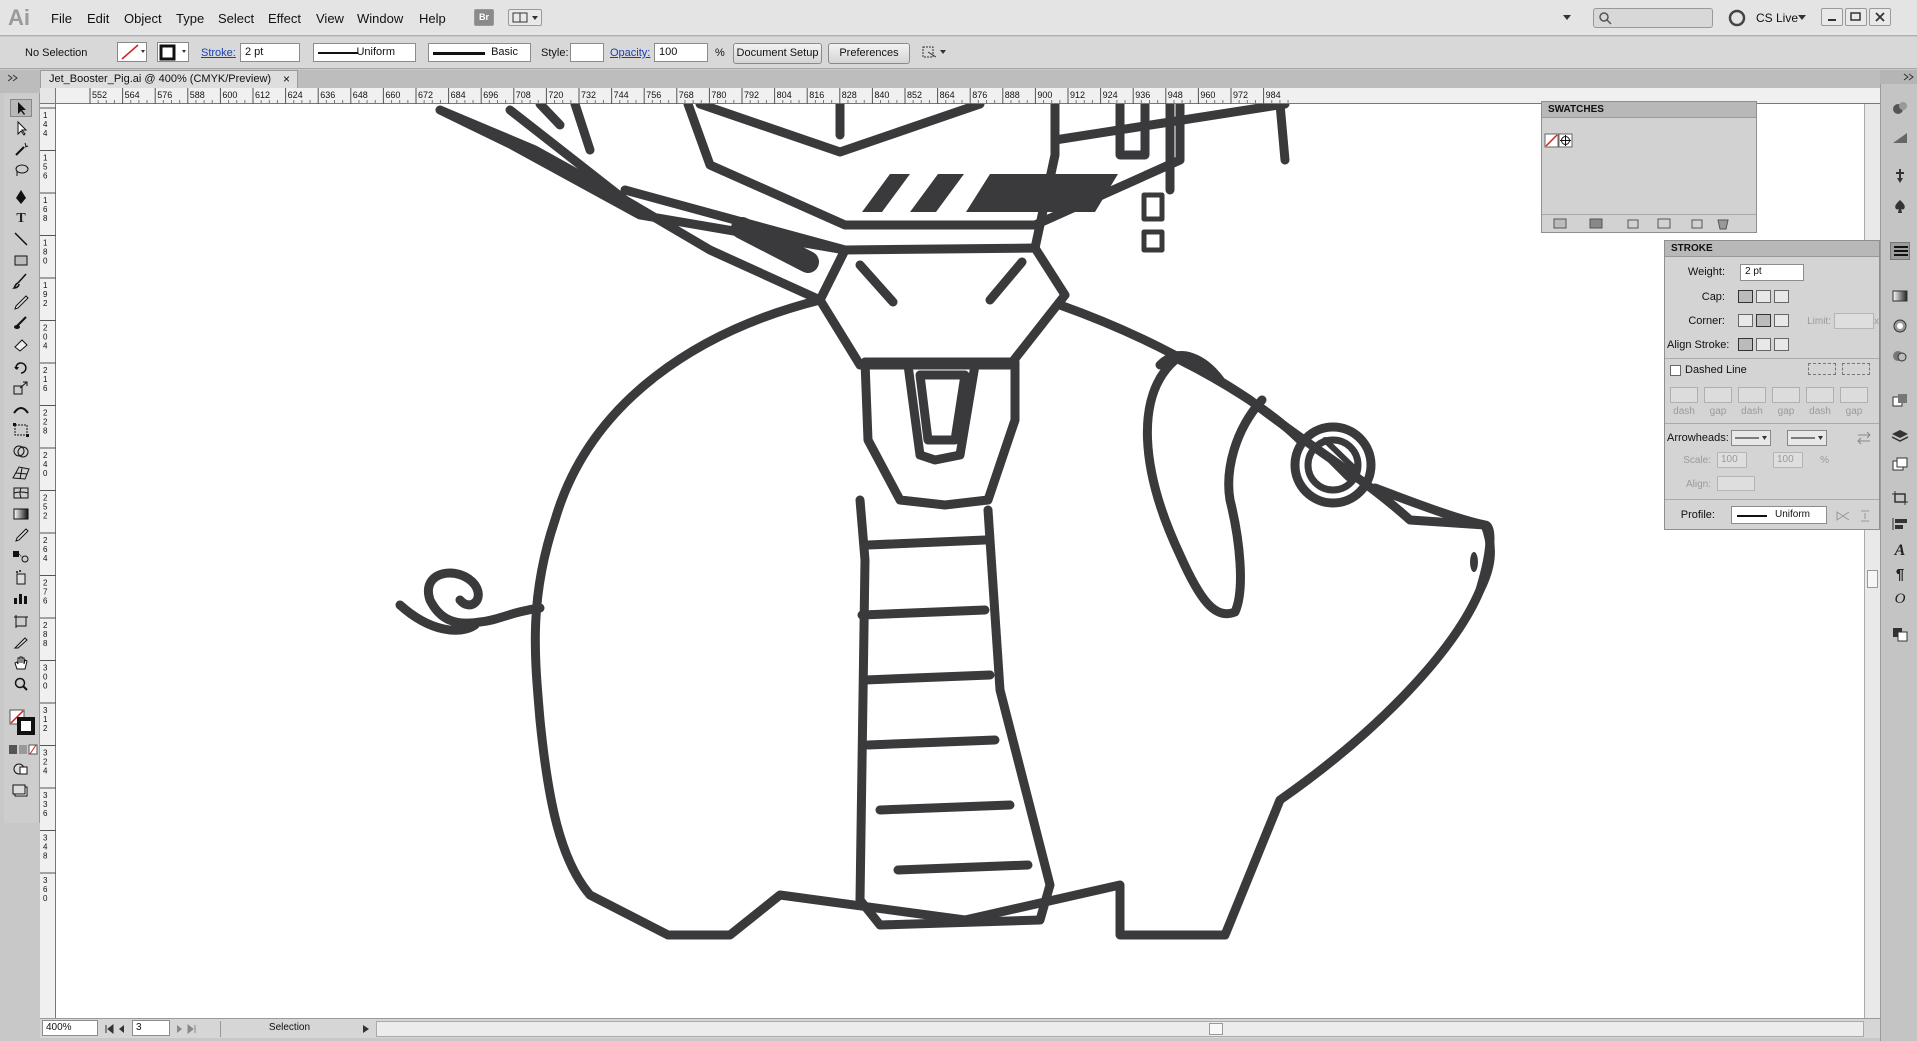  I want to click on character-panel-icon: A, so click(1900, 551).